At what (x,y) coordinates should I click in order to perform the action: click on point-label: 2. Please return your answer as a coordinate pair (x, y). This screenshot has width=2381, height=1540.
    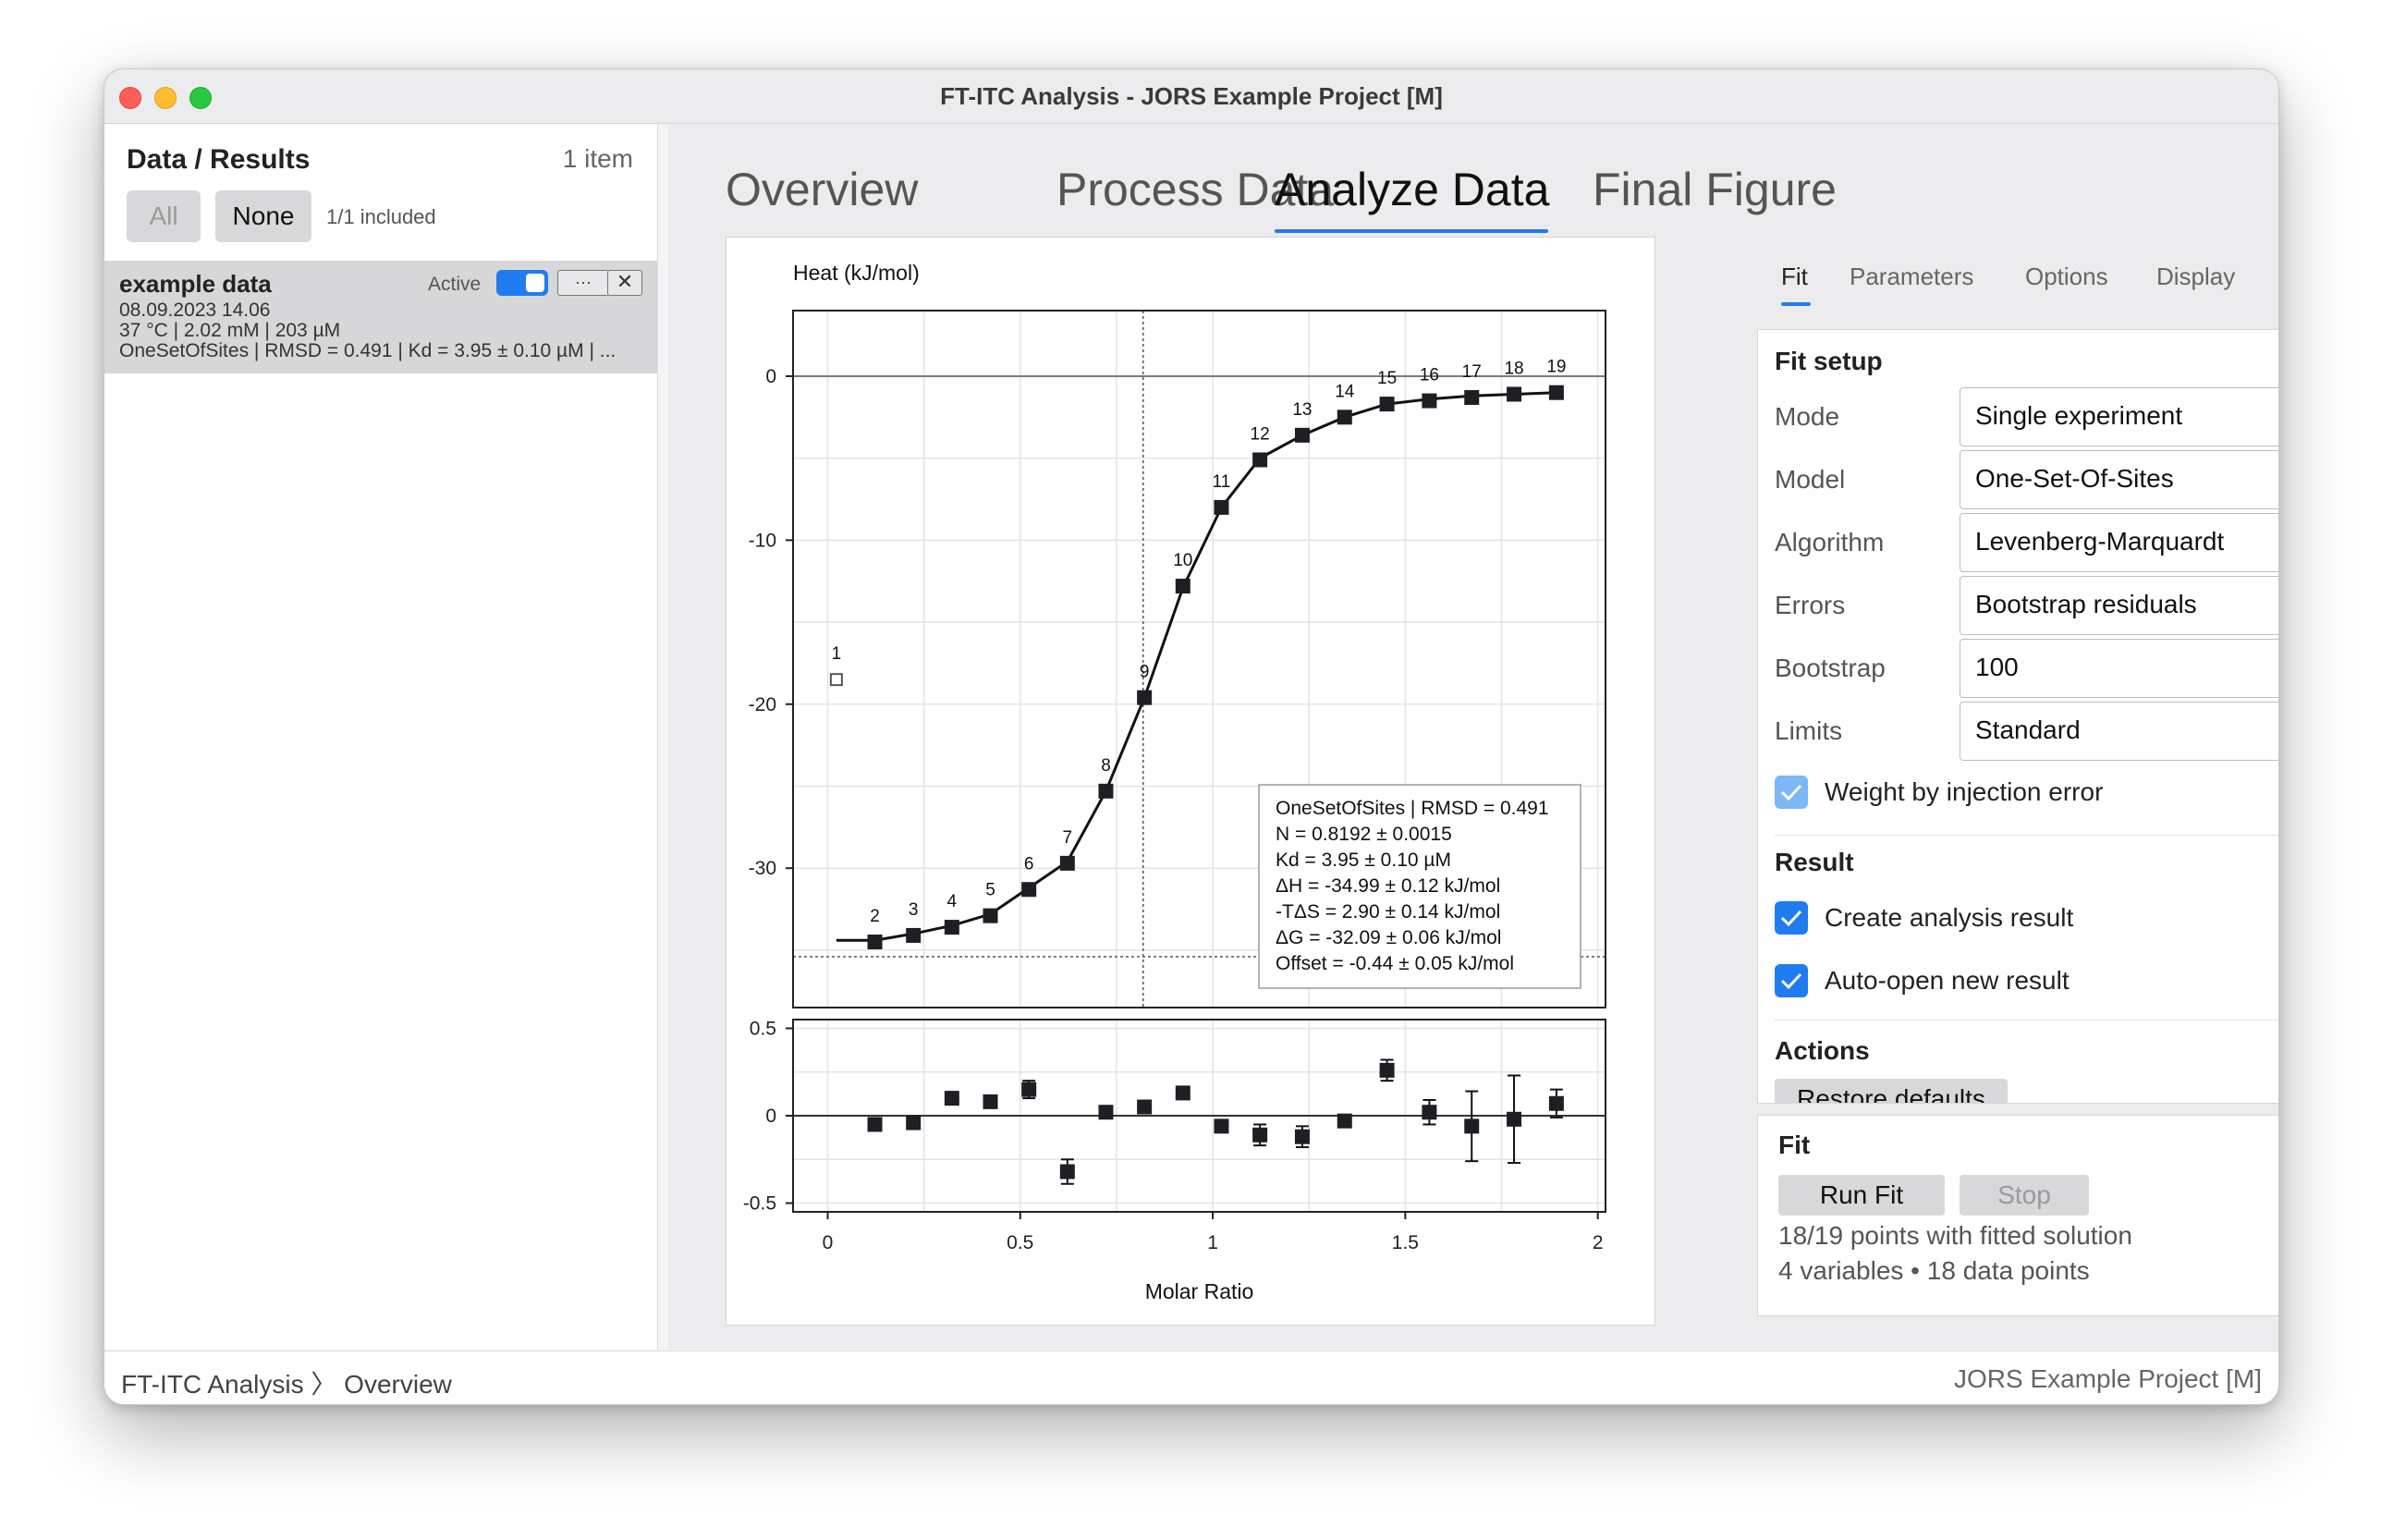
    Looking at the image, I should click on (875, 917).